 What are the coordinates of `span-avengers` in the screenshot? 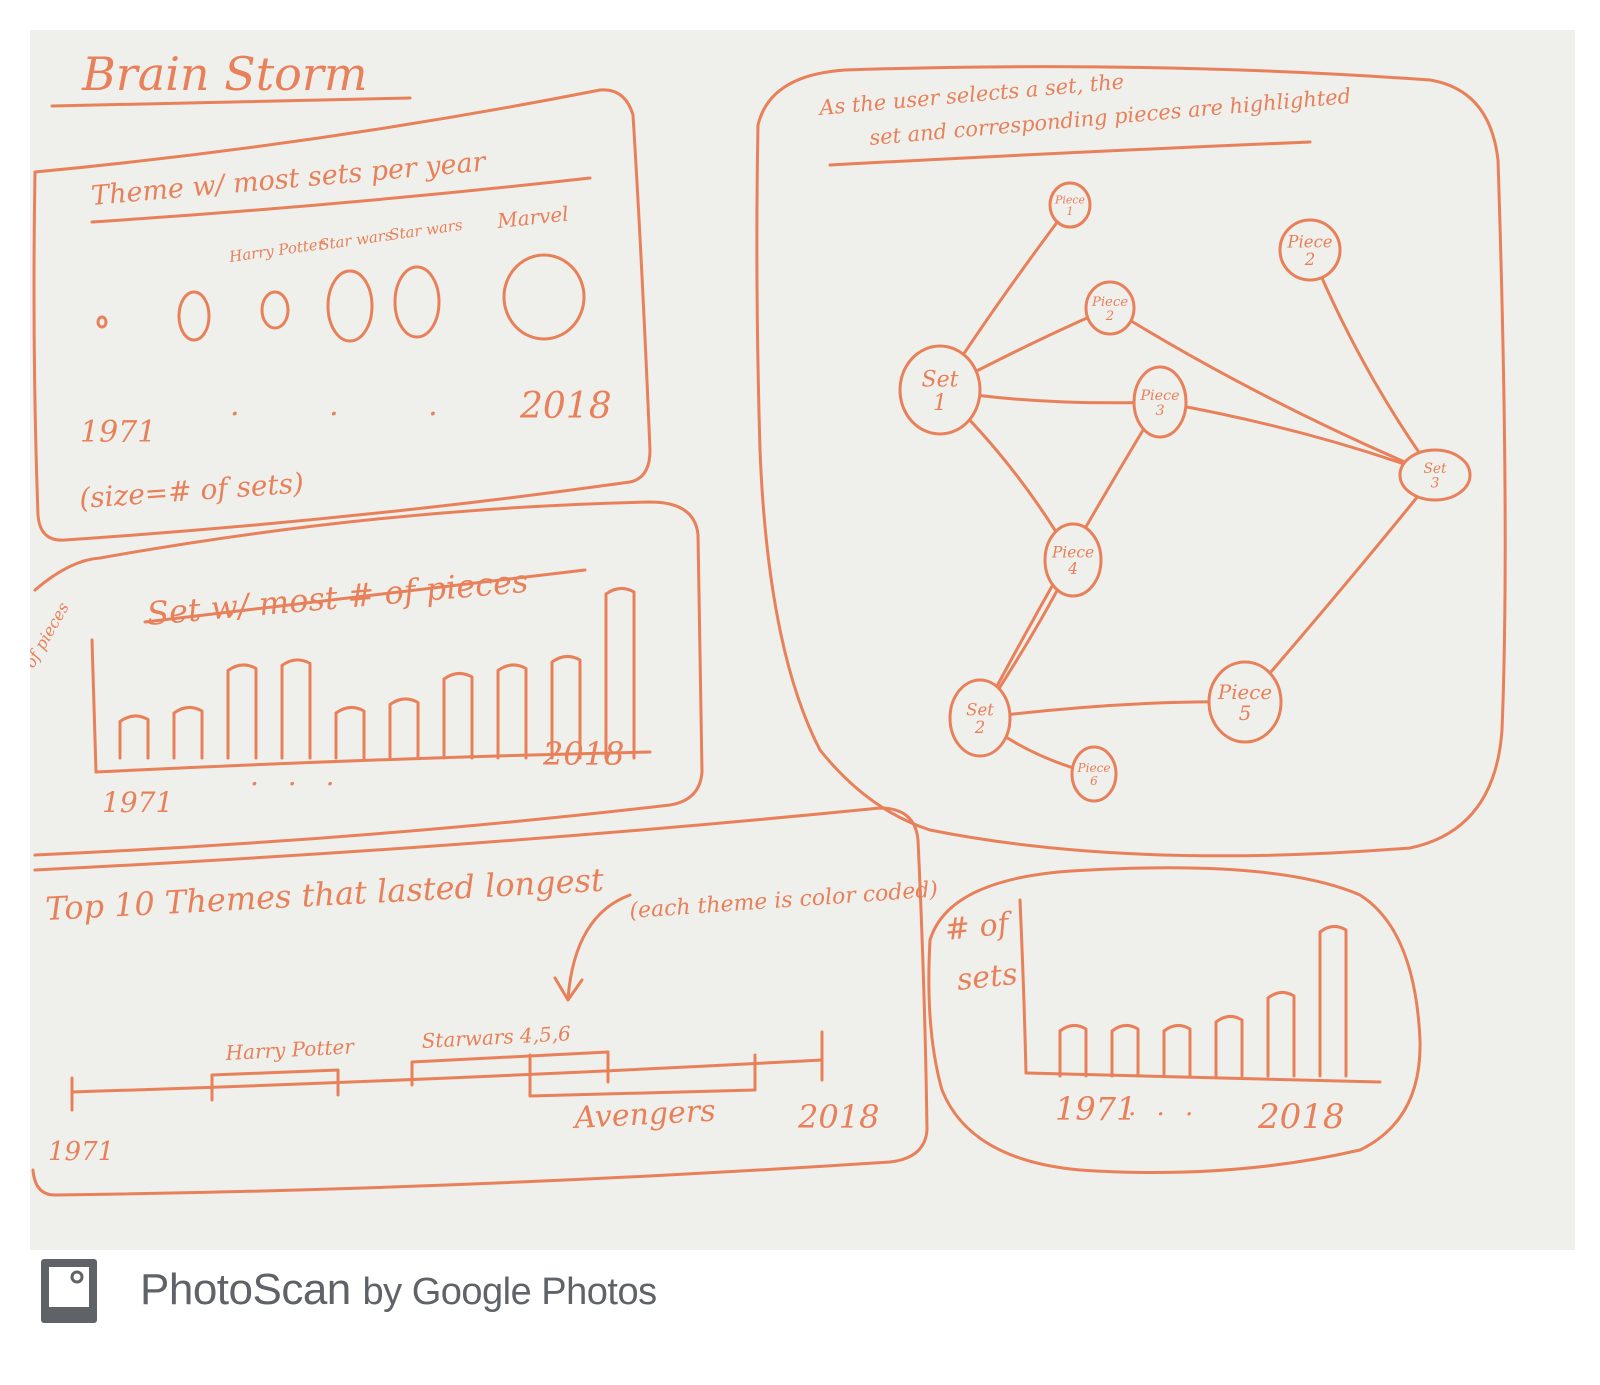 It's located at (642, 1075).